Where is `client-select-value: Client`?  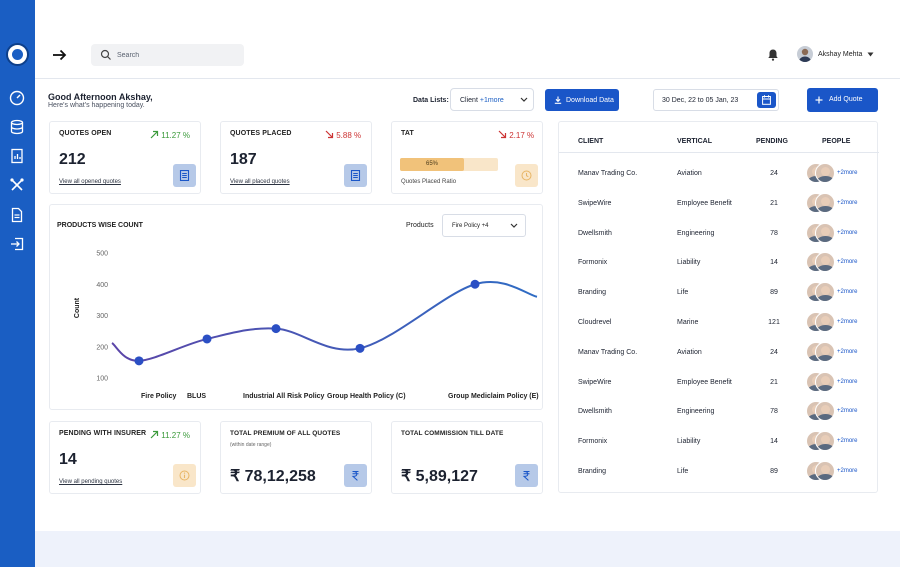
client-select-value: Client is located at coordinates (469, 100).